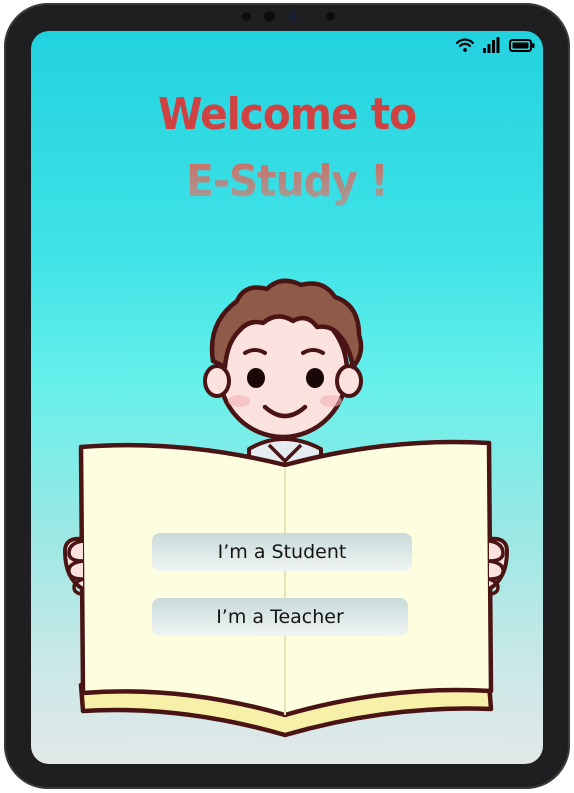 The height and width of the screenshot is (793, 574). I want to click on boy-head, so click(283, 359).